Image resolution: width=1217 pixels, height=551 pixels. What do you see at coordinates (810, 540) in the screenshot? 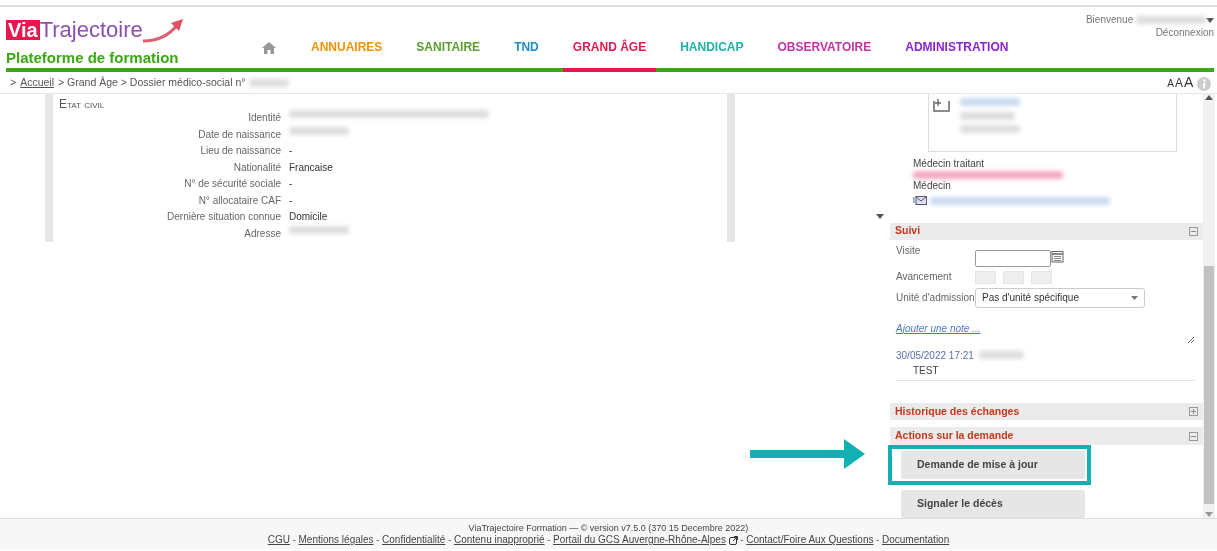
I see `footer-link: Contact/Foire Aux Questions` at bounding box center [810, 540].